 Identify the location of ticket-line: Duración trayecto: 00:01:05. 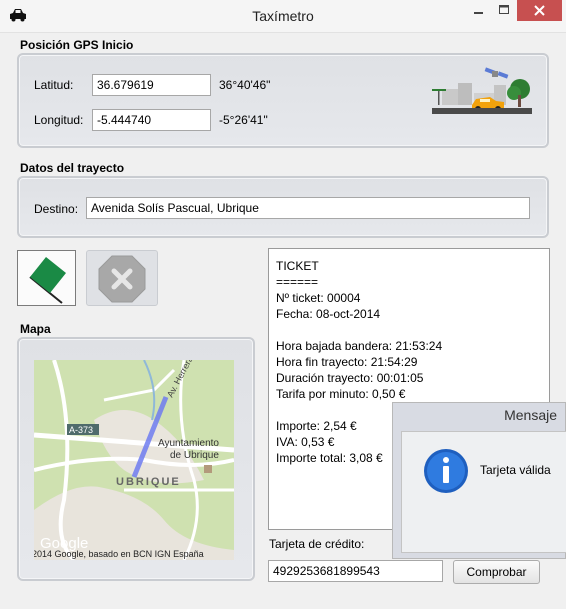
(350, 378).